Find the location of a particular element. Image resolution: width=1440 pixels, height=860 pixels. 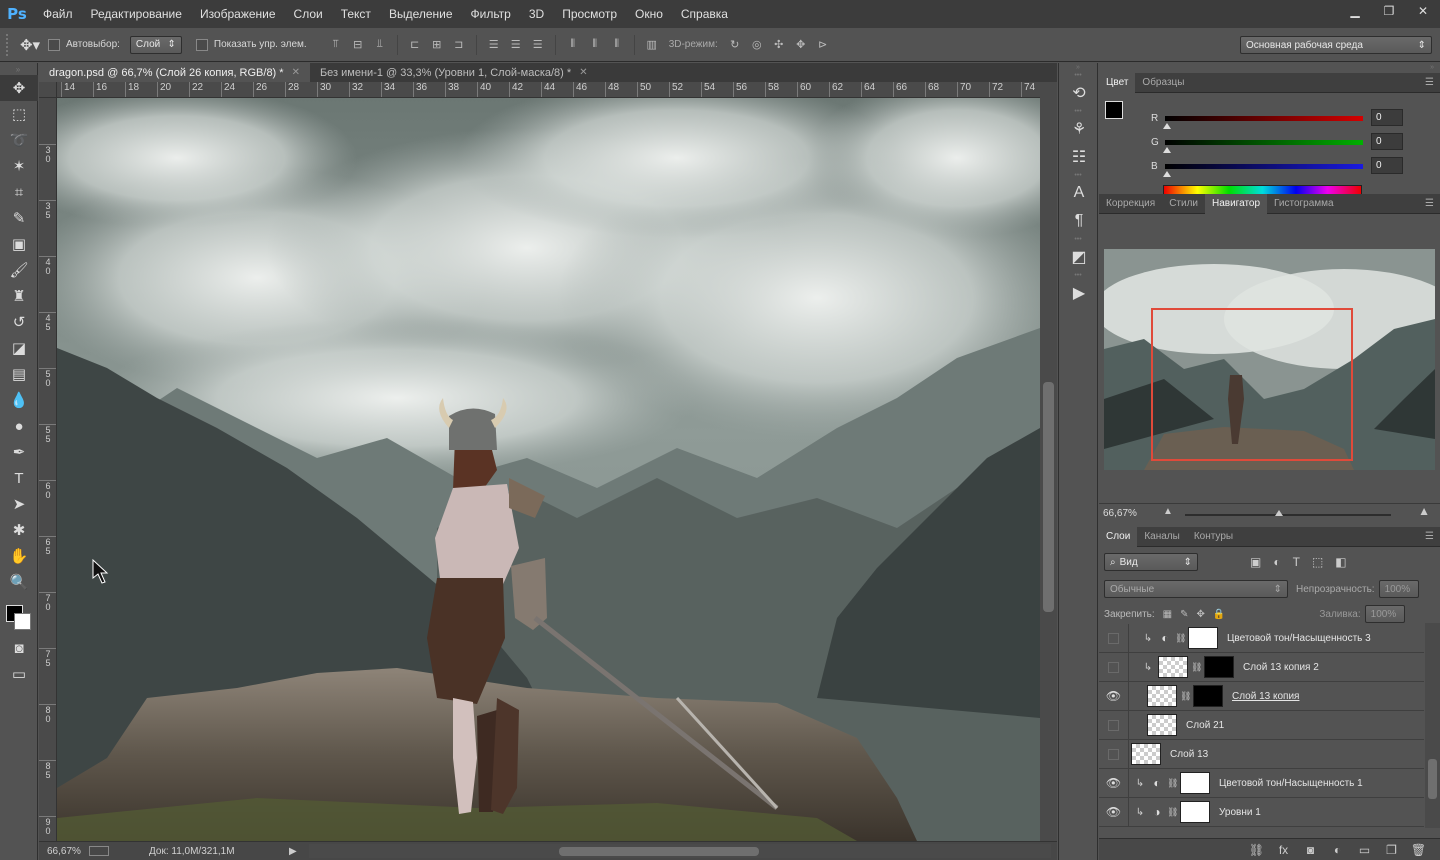

menu-window: Окно is located at coordinates (649, 14).